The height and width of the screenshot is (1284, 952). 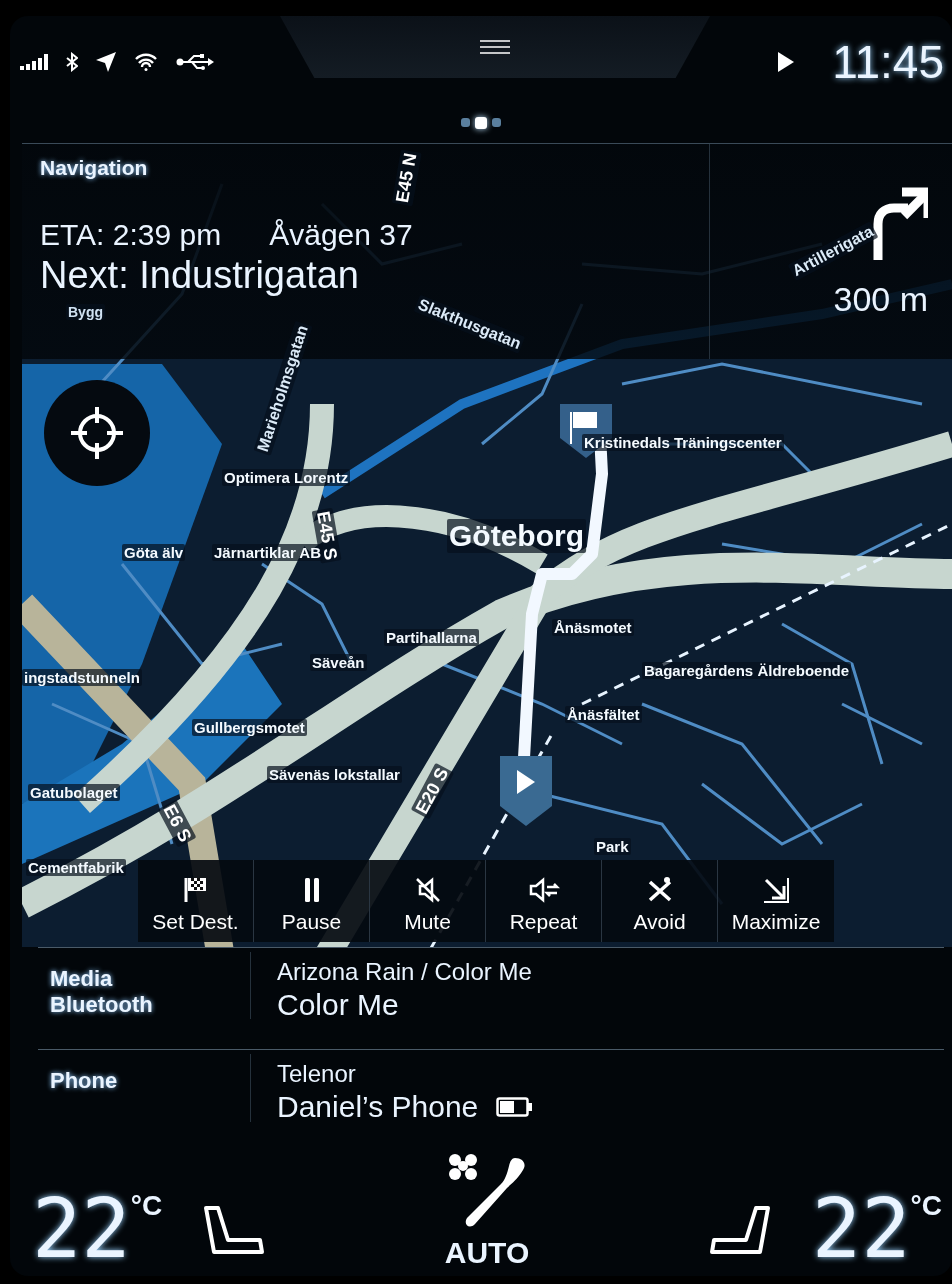 I want to click on track-title: Color Me, so click(x=338, y=1004).